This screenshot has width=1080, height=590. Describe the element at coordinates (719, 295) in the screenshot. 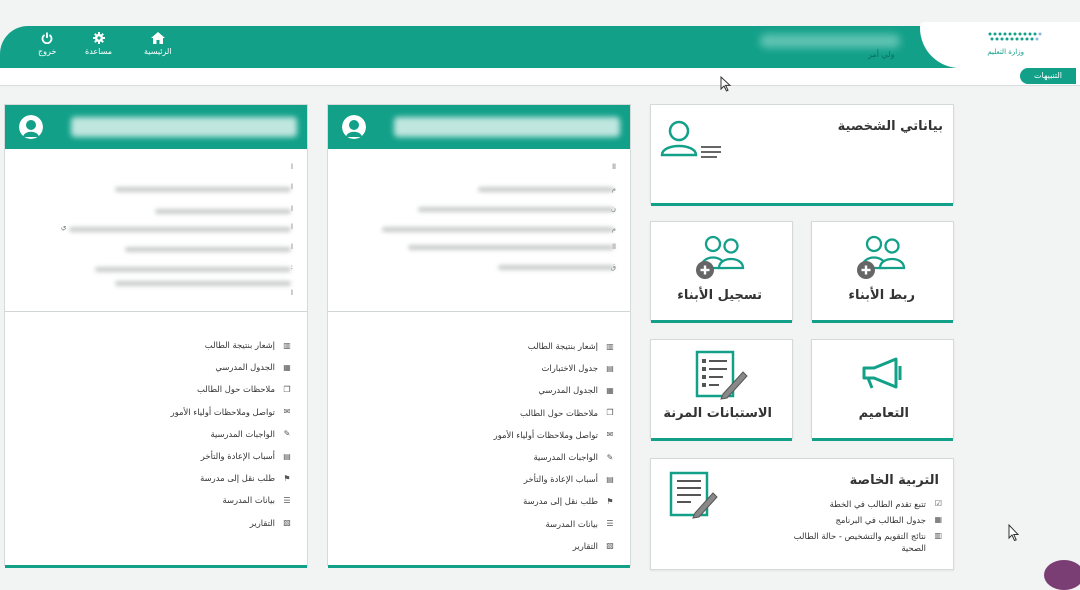

I see `tile-register-children-title: تسجيل الأبناء` at that location.